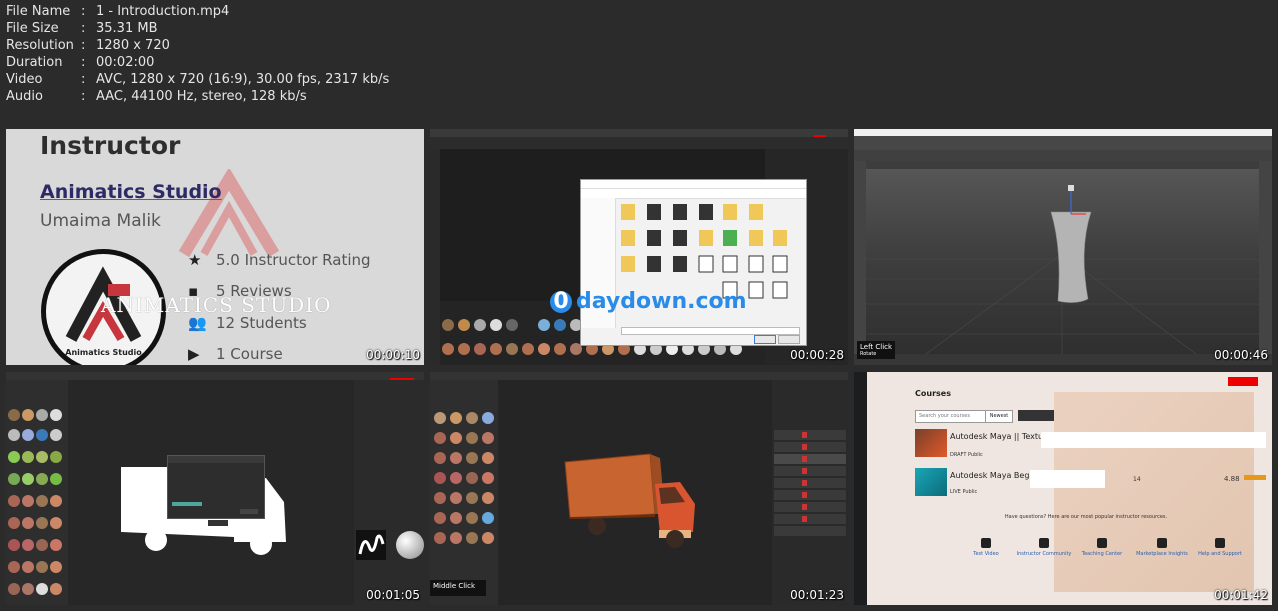 The width and height of the screenshot is (1278, 611). I want to click on thumbnail-file-dialog: 0 daydown.com 00:00:28, so click(639, 247).